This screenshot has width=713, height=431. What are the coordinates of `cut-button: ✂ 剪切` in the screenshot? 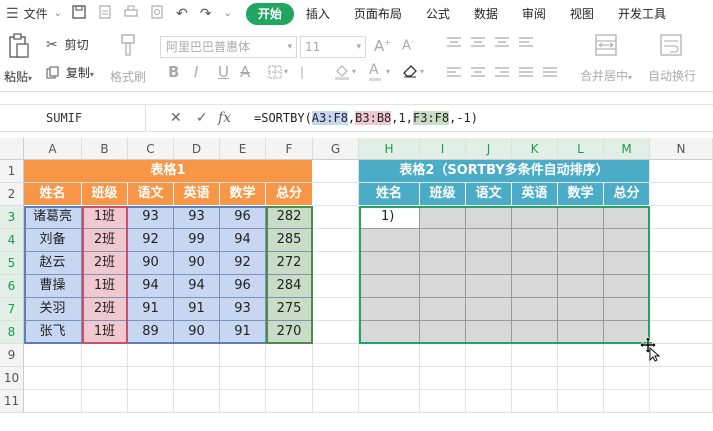 It's located at (67, 44).